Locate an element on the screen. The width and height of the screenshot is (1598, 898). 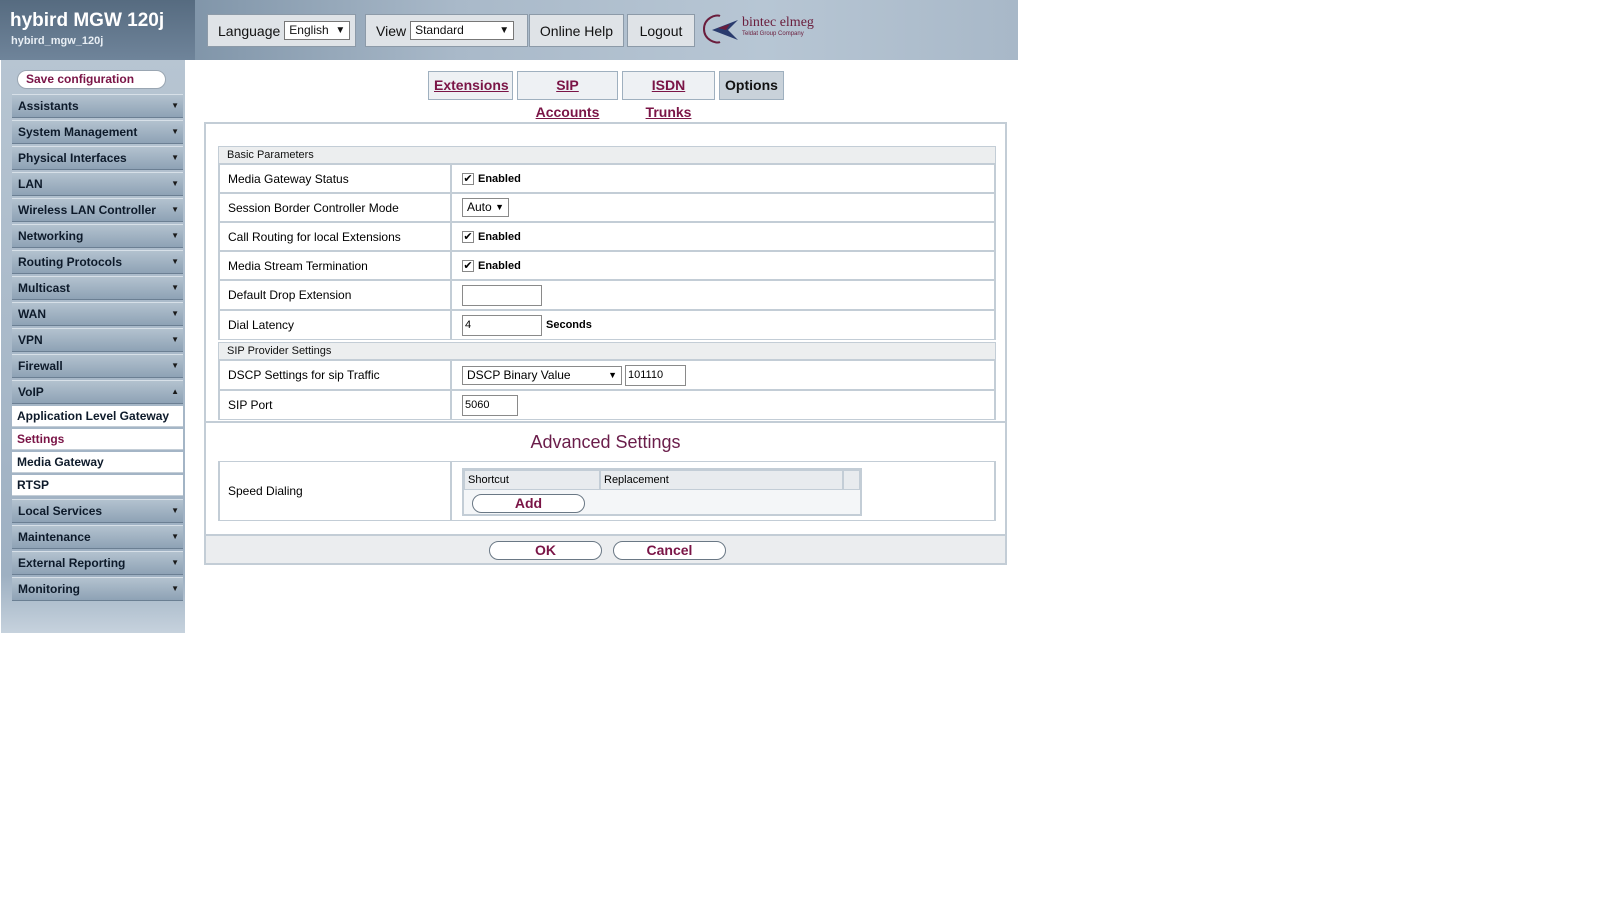
logout-link: Logout is located at coordinates (661, 30).